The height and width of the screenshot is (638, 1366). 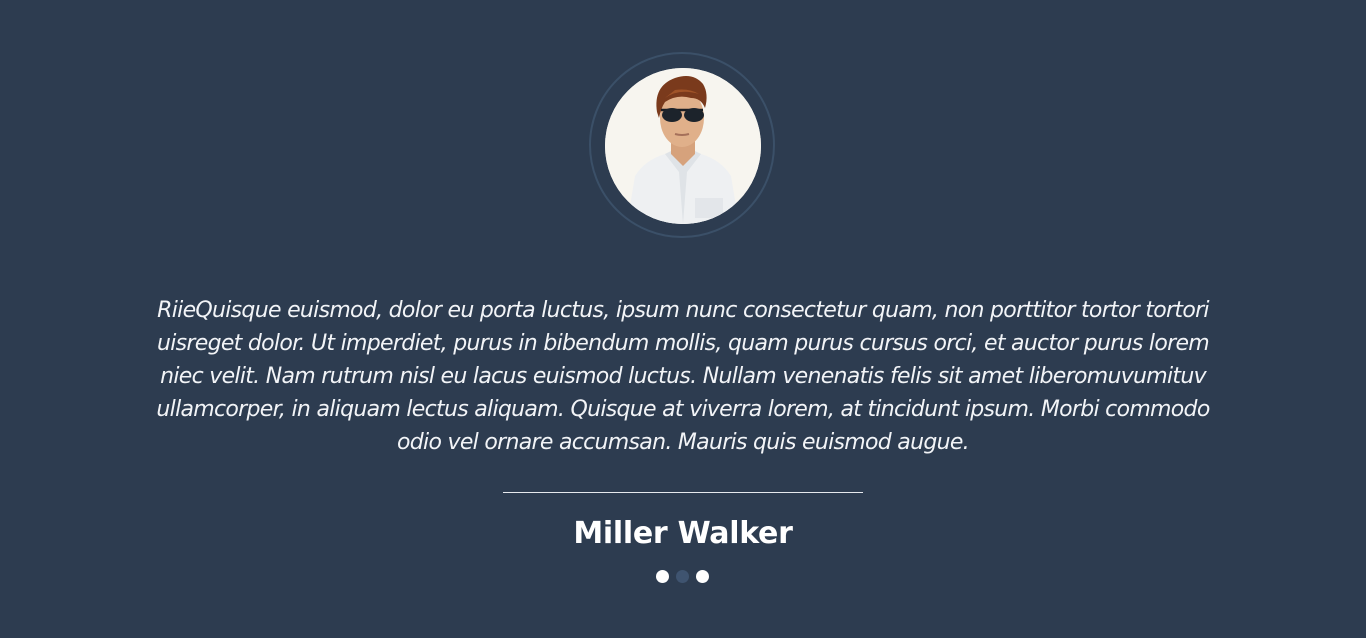 I want to click on avatar, so click(x=683, y=146).